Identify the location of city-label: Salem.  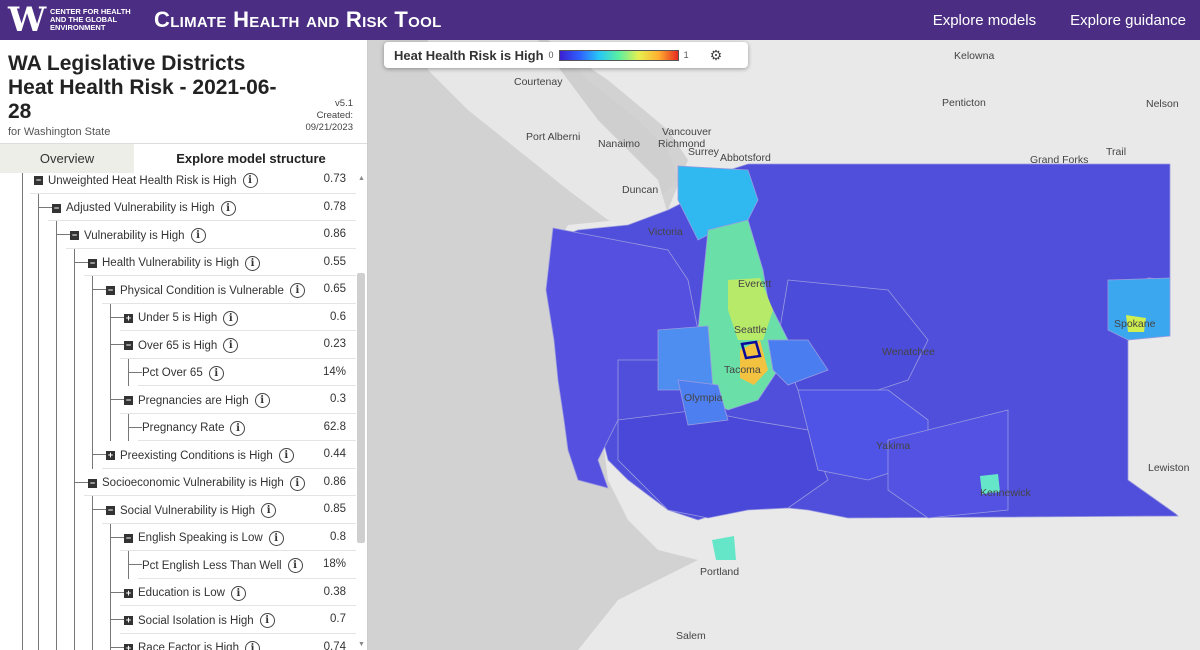
(691, 636).